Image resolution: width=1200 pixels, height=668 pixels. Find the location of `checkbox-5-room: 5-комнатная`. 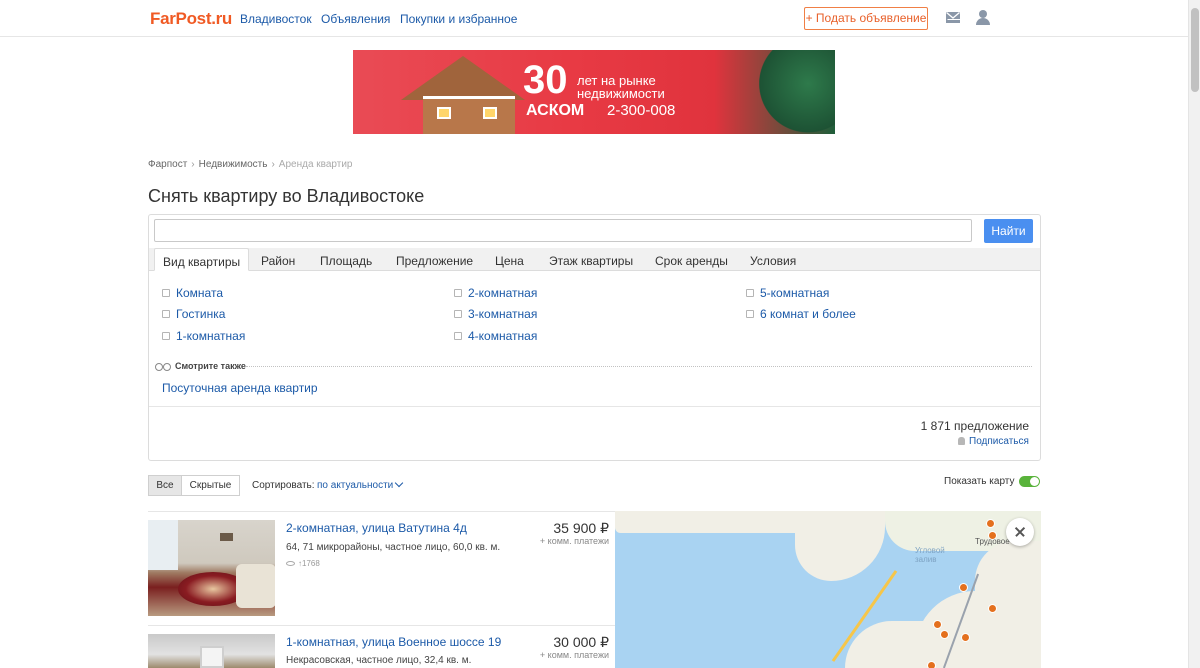

checkbox-5-room: 5-комнатная is located at coordinates (787, 293).